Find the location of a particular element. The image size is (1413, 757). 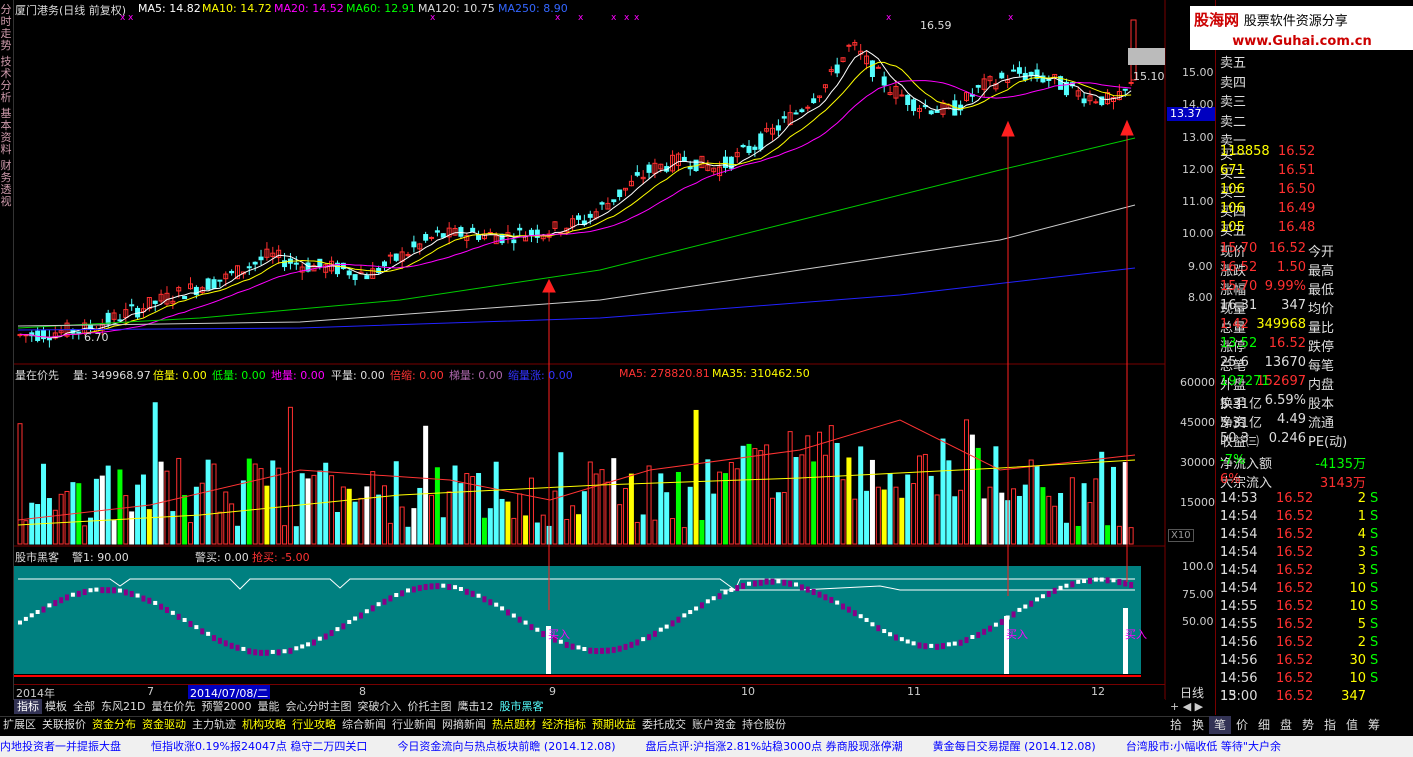

tab-weituo: 委托成交 is located at coordinates (664, 725).